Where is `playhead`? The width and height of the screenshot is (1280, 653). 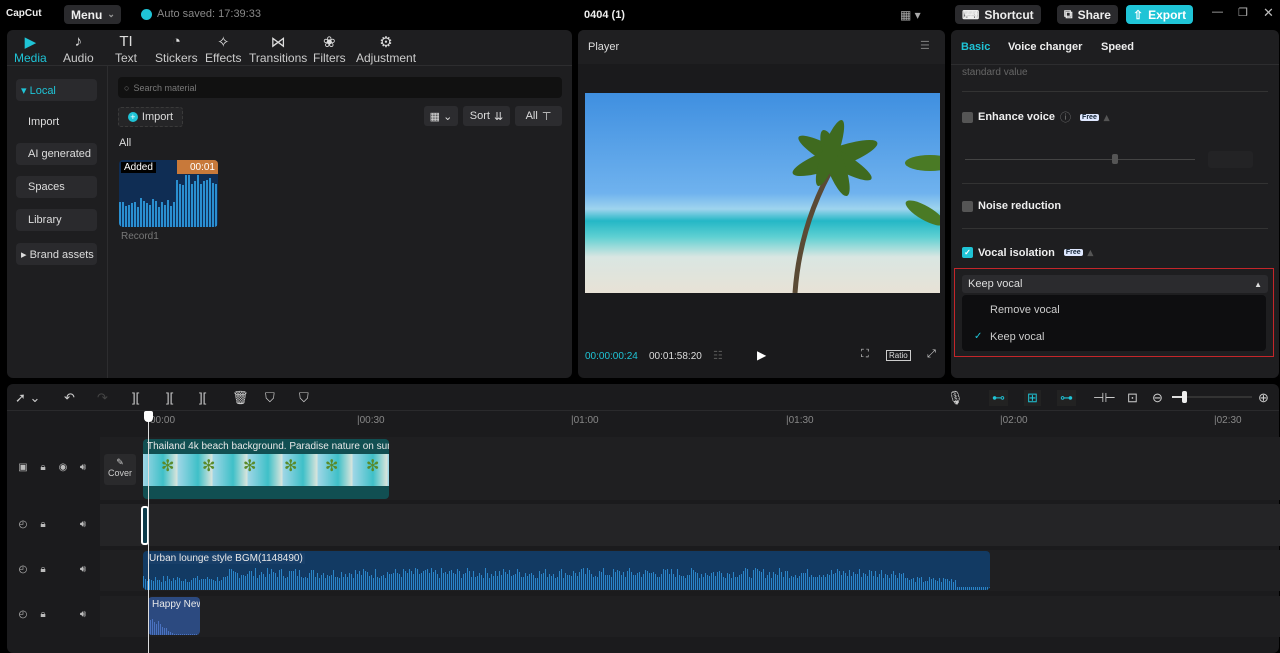
playhead is located at coordinates (148, 532).